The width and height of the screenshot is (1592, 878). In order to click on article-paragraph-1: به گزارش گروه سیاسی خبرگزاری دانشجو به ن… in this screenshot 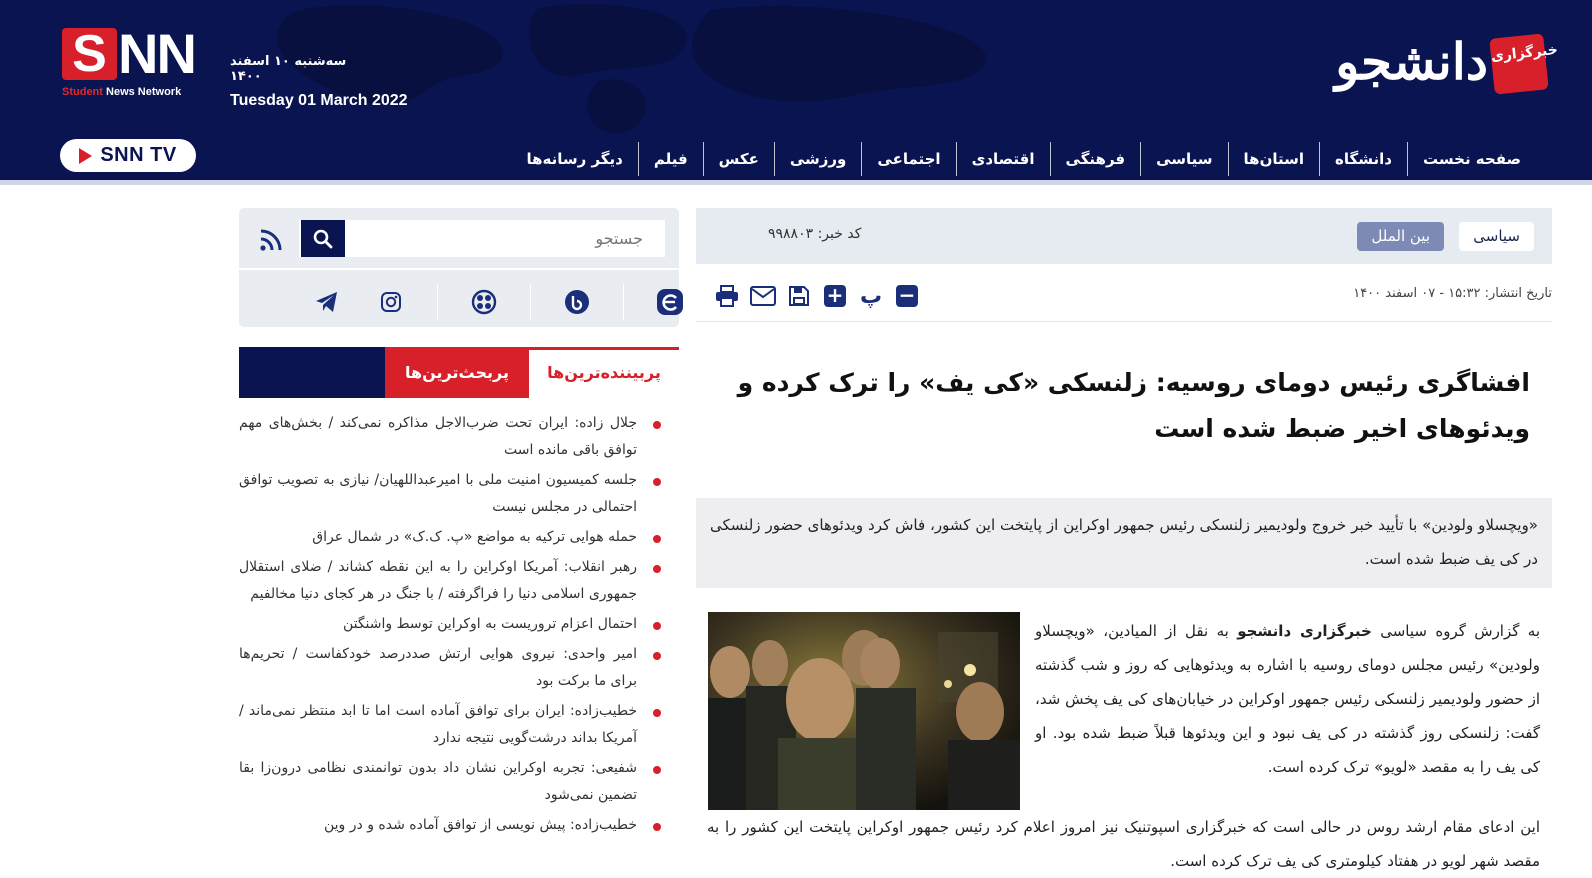, I will do `click(1287, 699)`.